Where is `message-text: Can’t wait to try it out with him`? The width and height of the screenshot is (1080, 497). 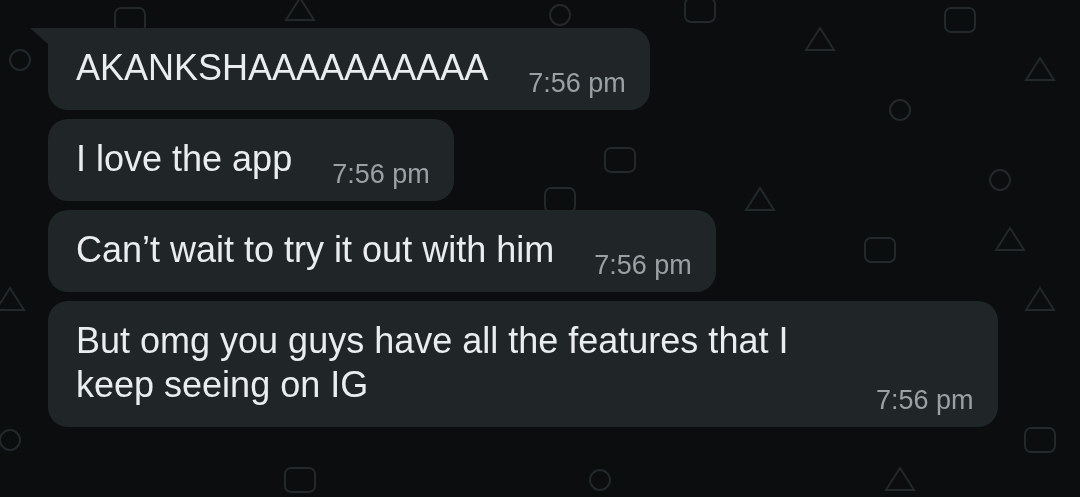 message-text: Can’t wait to try it out with him is located at coordinates (315, 250).